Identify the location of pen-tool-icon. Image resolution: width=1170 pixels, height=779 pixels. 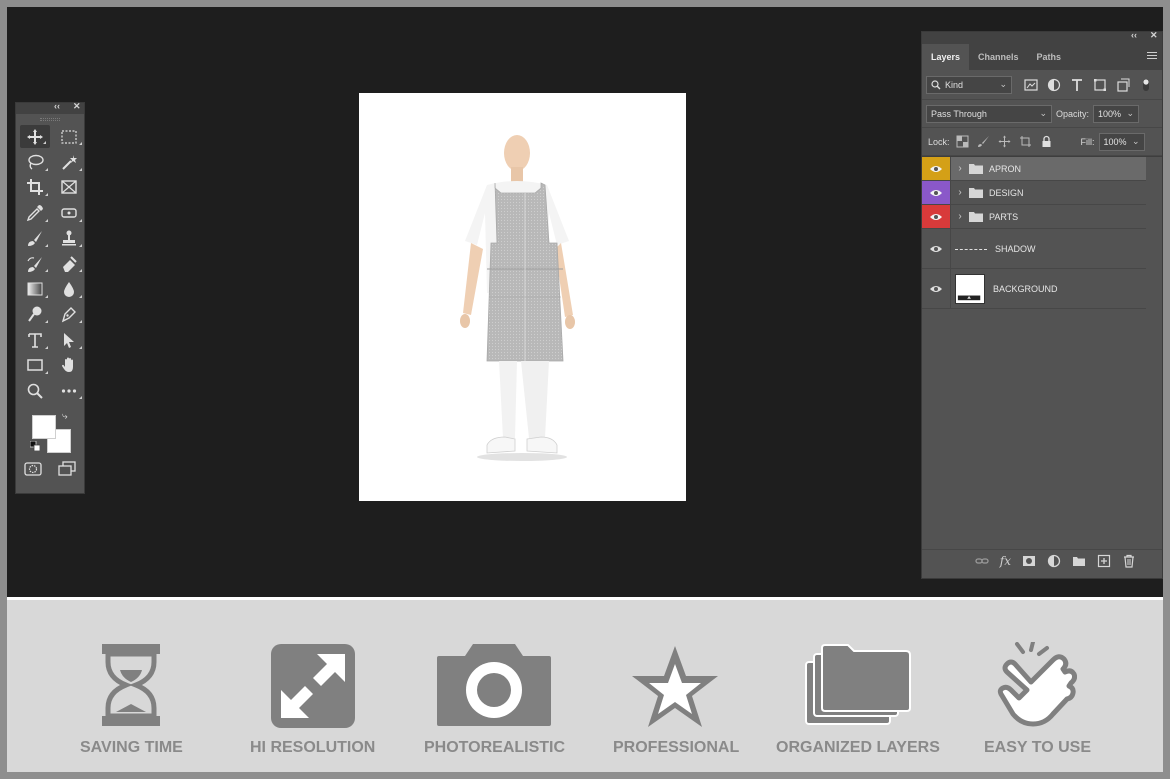
(69, 314).